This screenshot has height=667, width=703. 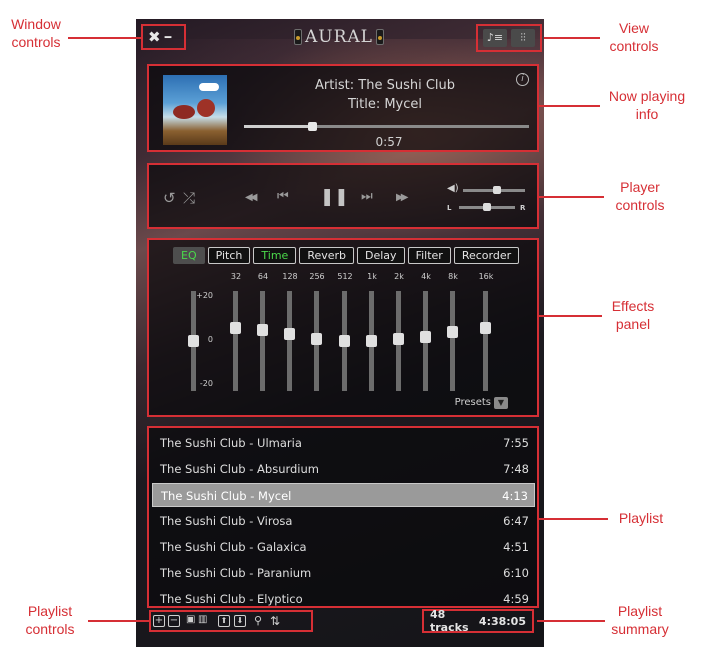 I want to click on delete-icon: ▥, so click(x=202, y=619).